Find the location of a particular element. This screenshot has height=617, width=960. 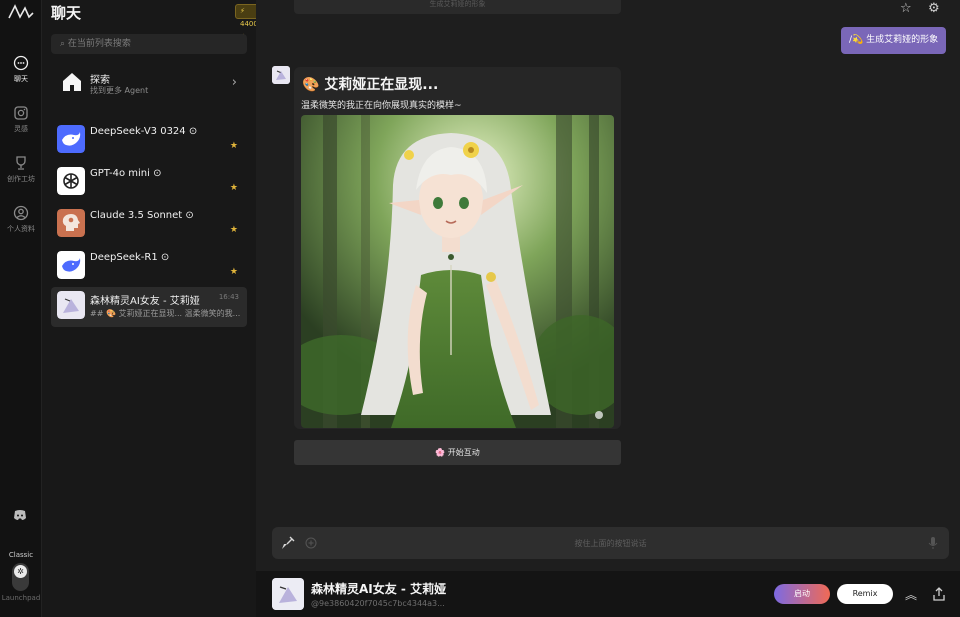

rail-item-profile-label: 个人资料 is located at coordinates (21, 229).